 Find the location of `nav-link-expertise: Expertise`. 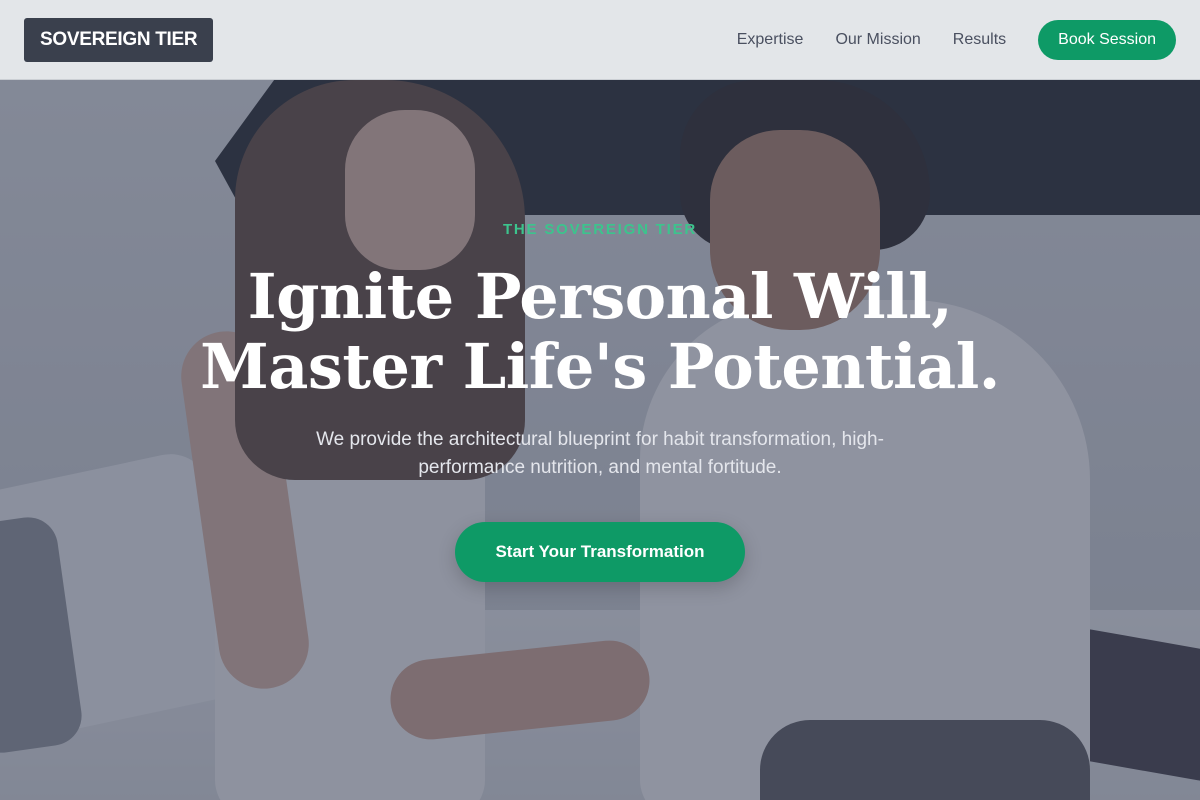

nav-link-expertise: Expertise is located at coordinates (770, 40).